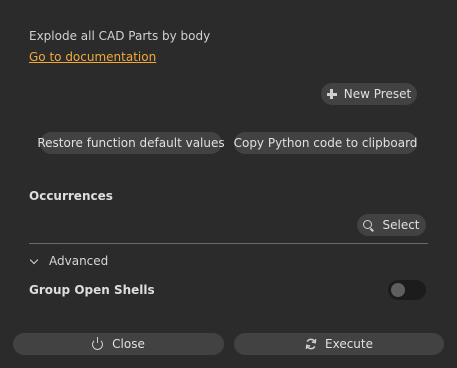 This screenshot has width=457, height=368. What do you see at coordinates (325, 143) in the screenshot?
I see `copy-python-button: Copy Python code to clipboard` at bounding box center [325, 143].